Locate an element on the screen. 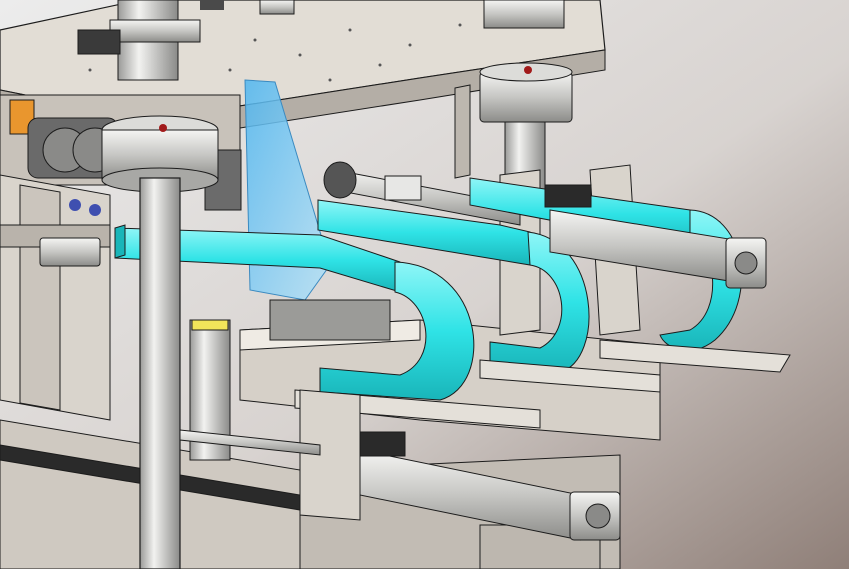  main-vertical-rod is located at coordinates (160, 373).